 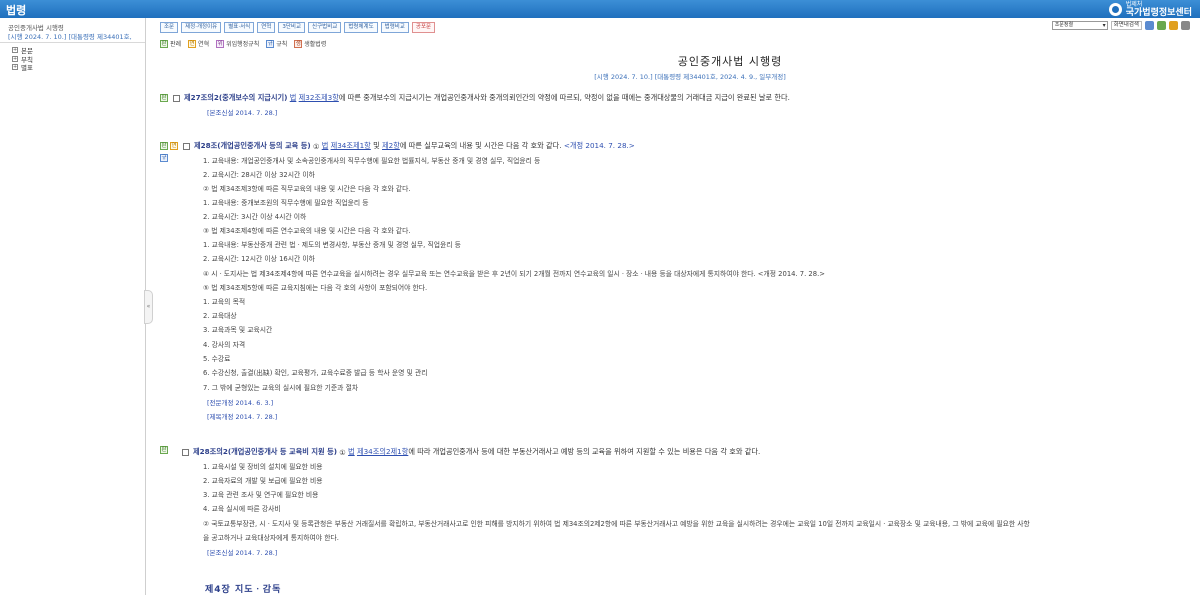 I want to click on sidebar-collapse-handle: «, so click(x=148, y=307).